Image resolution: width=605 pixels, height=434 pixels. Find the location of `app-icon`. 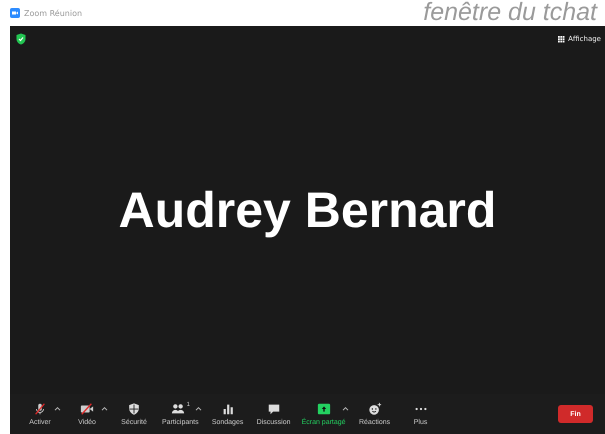

app-icon is located at coordinates (15, 13).